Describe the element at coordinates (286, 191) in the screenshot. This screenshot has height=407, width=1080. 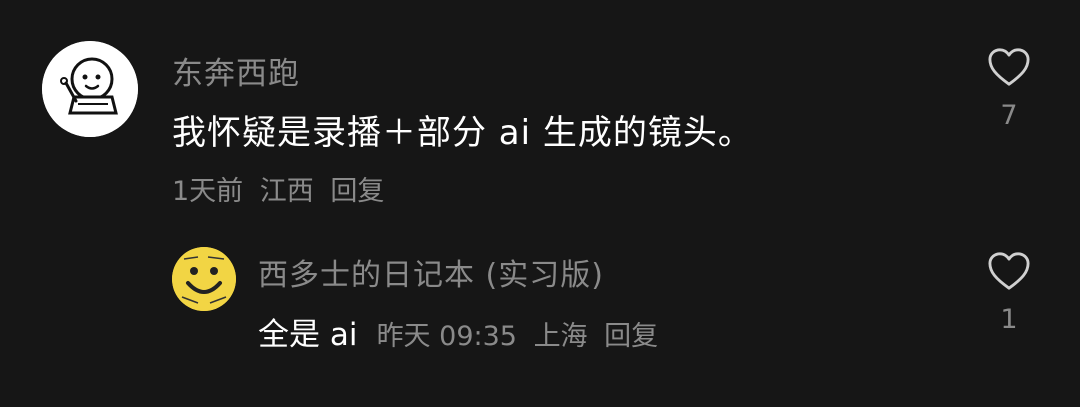
I see `comment-location: 江西` at that location.